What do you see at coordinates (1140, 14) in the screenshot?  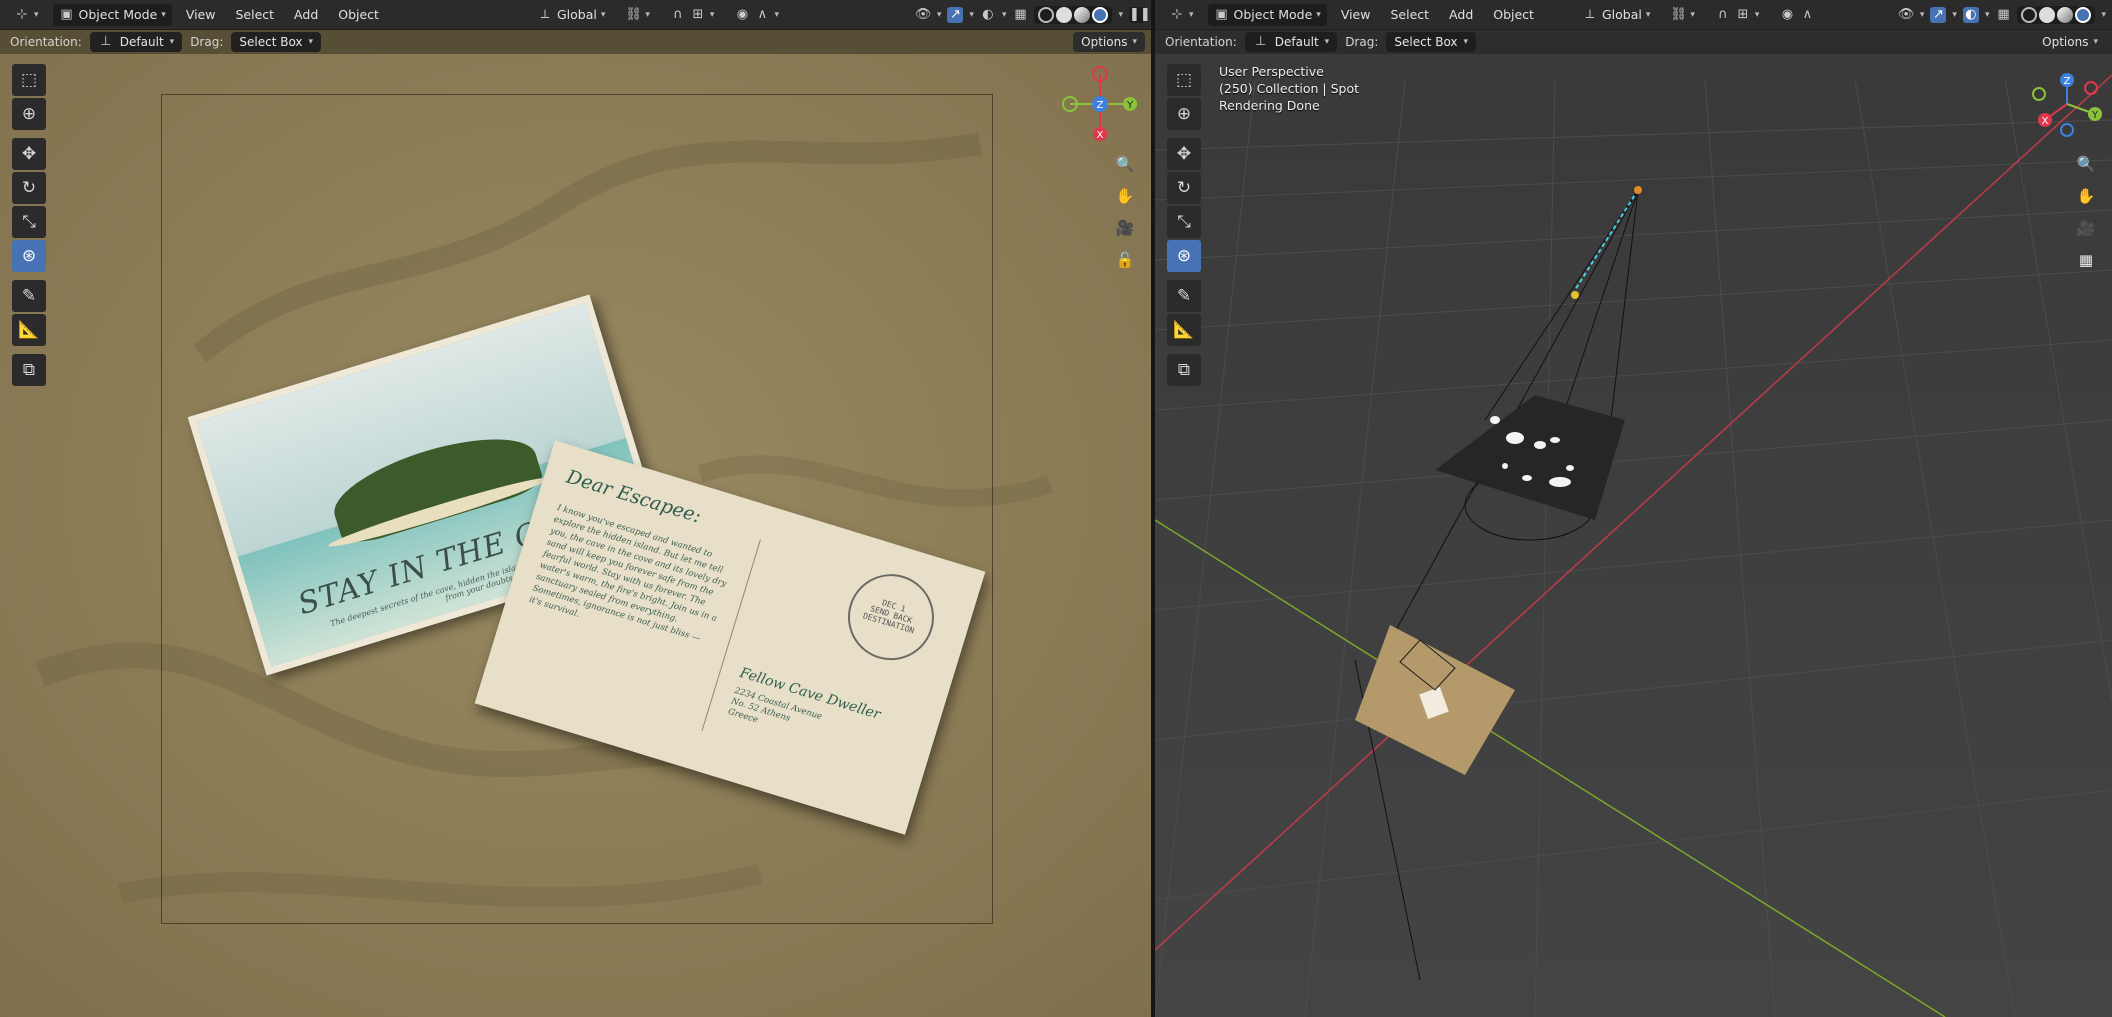 I see `pause-render-icon: ❚❚` at bounding box center [1140, 14].